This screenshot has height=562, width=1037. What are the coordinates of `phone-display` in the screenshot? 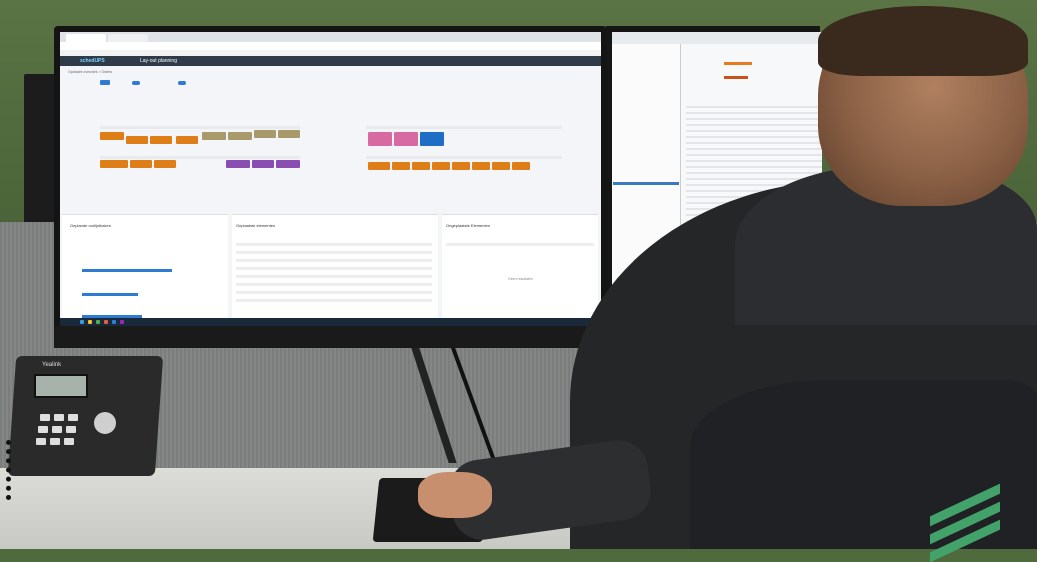 It's located at (61, 386).